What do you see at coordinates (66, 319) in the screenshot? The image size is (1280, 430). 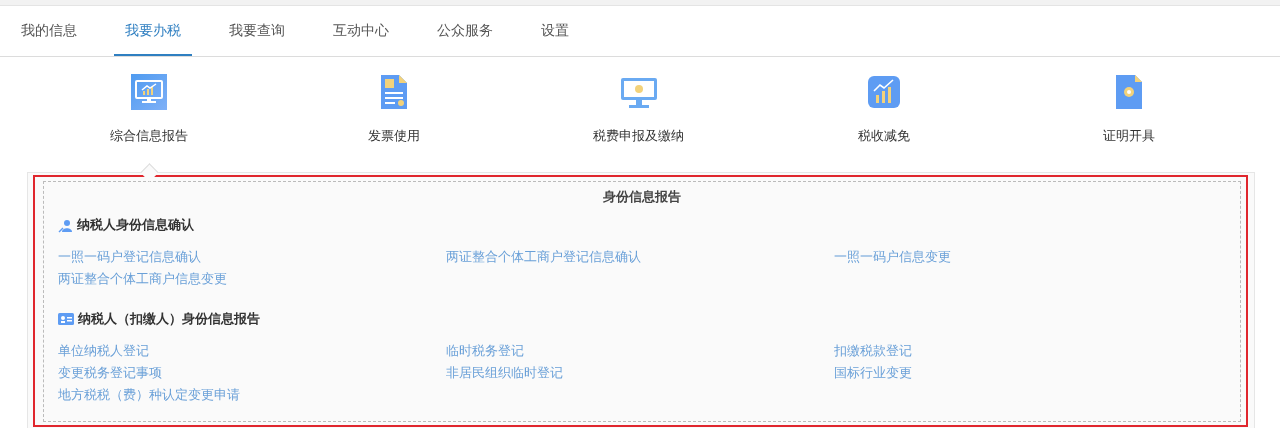 I see `id-card-icon` at bounding box center [66, 319].